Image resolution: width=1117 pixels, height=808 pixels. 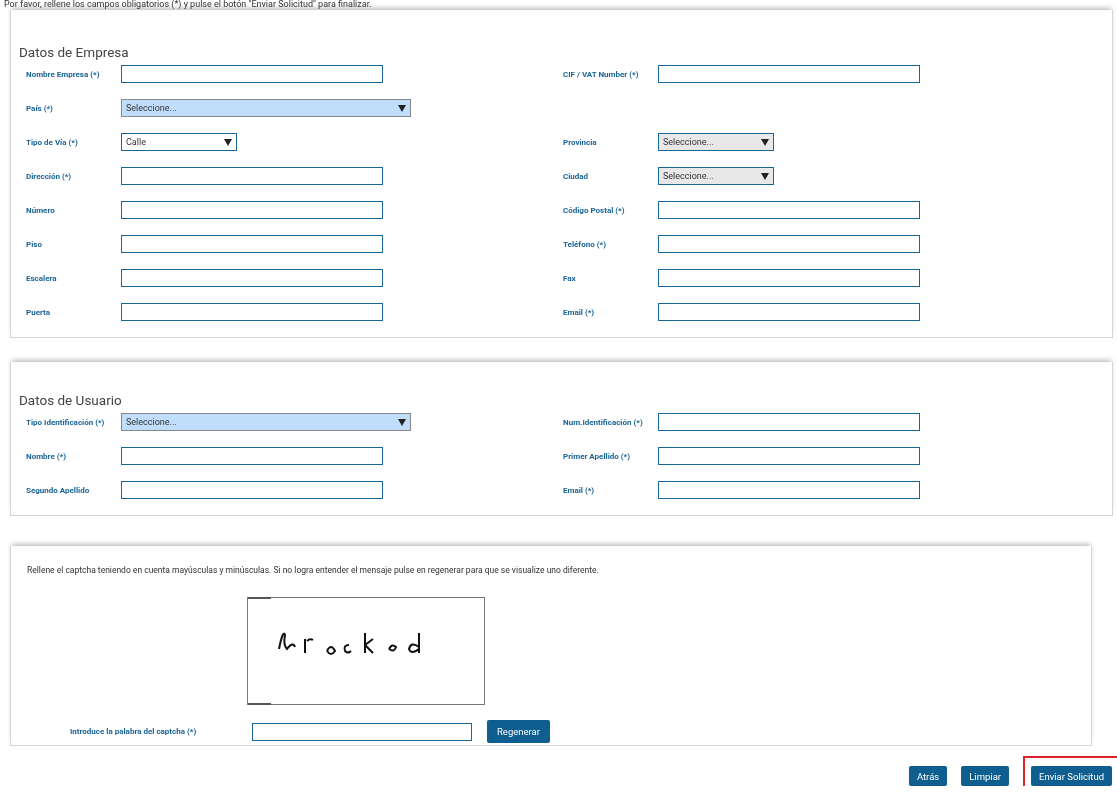 What do you see at coordinates (985, 776) in the screenshot?
I see `form-button: Limpiar` at bounding box center [985, 776].